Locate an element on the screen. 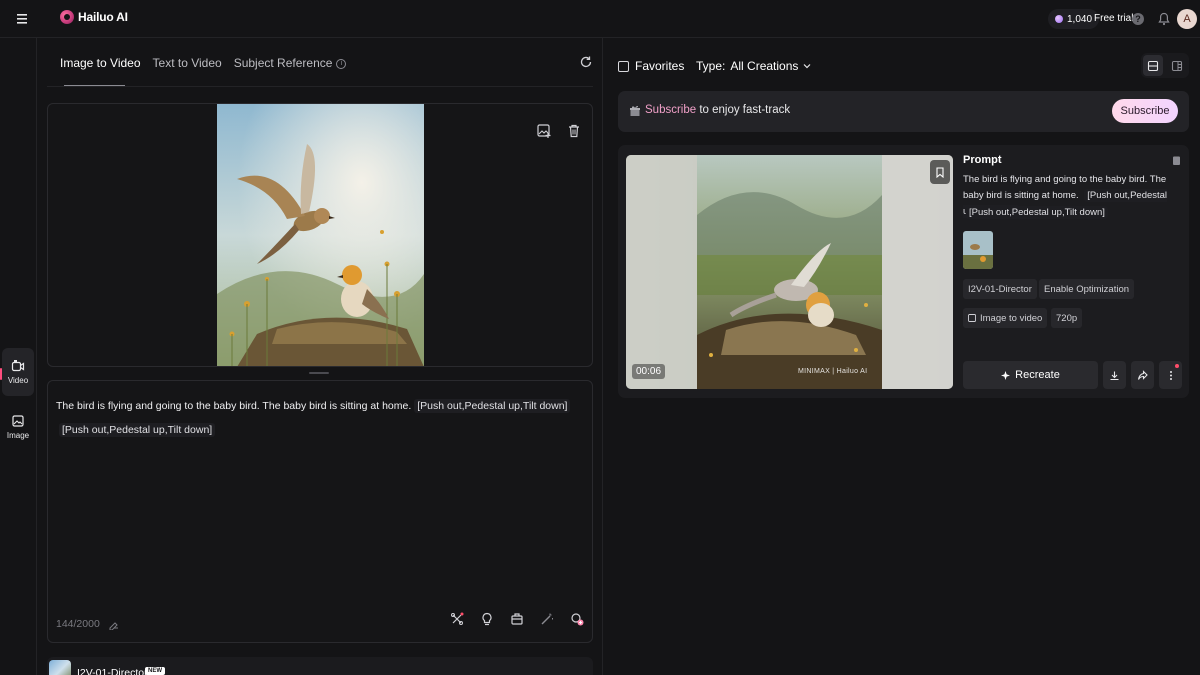 This screenshot has height=675, width=1200. tab-text-to-video: Text to Video is located at coordinates (187, 63).